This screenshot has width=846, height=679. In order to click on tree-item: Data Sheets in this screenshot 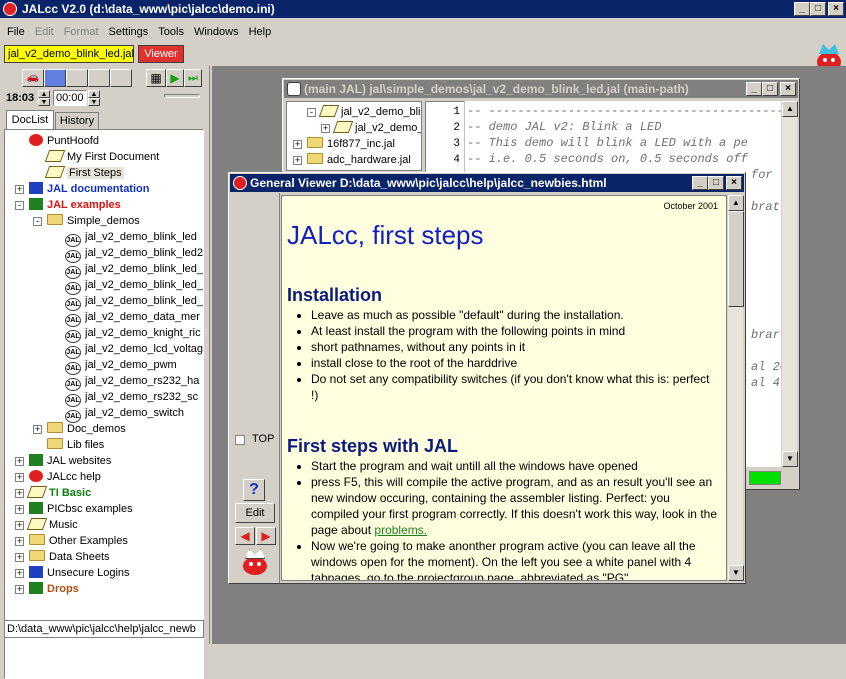, I will do `click(69, 557)`.